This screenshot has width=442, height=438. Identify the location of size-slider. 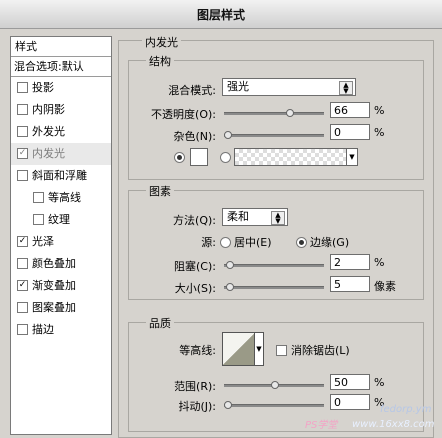
(274, 287).